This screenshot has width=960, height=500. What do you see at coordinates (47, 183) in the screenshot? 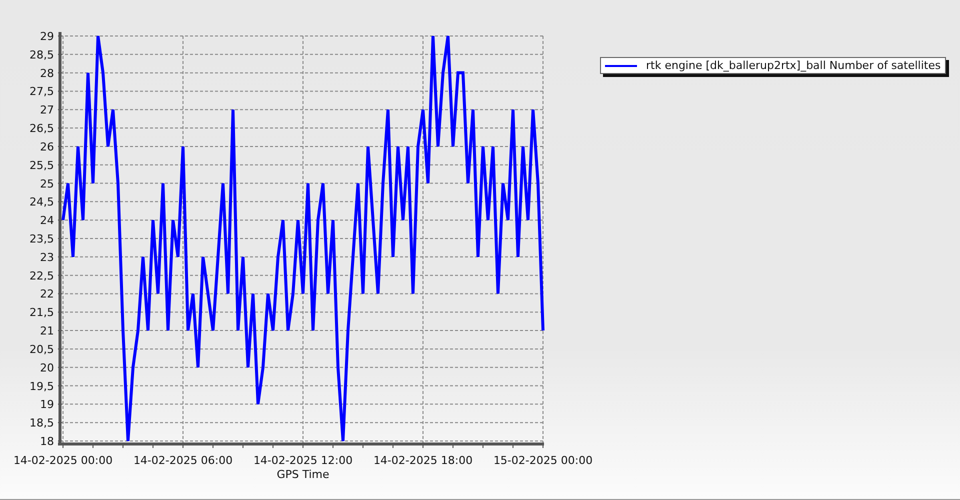
I see `tick-label: 25` at bounding box center [47, 183].